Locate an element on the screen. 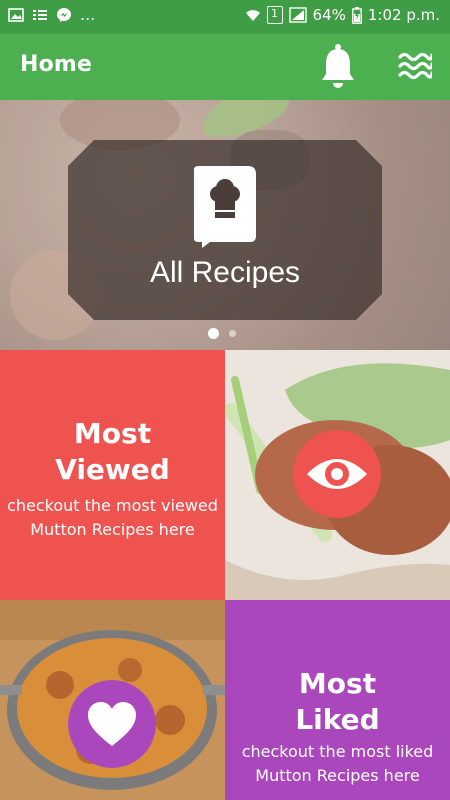 The width and height of the screenshot is (450, 800). most-liked-title-line2: Liked is located at coordinates (337, 719).